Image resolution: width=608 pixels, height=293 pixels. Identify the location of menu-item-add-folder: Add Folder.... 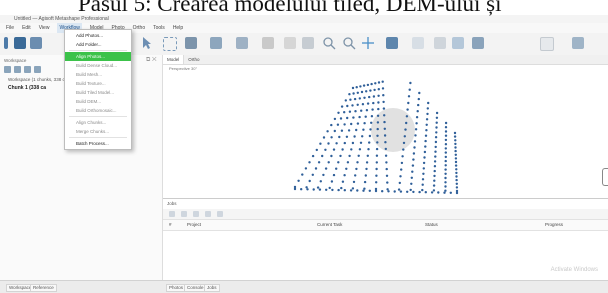
(98, 44).